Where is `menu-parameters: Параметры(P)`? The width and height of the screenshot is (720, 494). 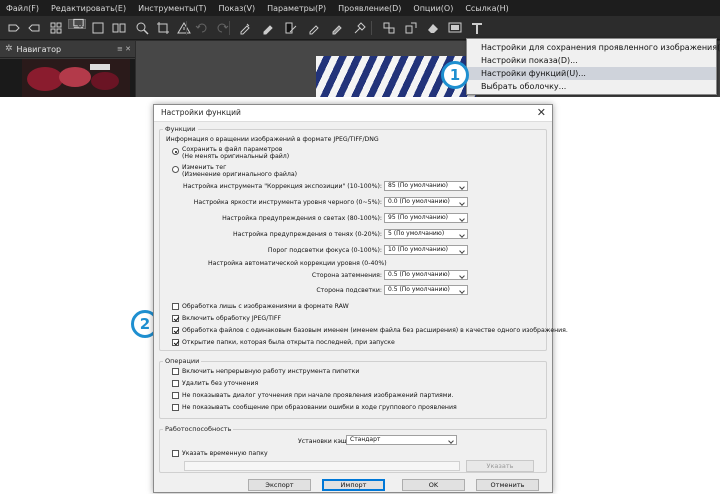
menu-parameters: Параметры(P) is located at coordinates (296, 8).